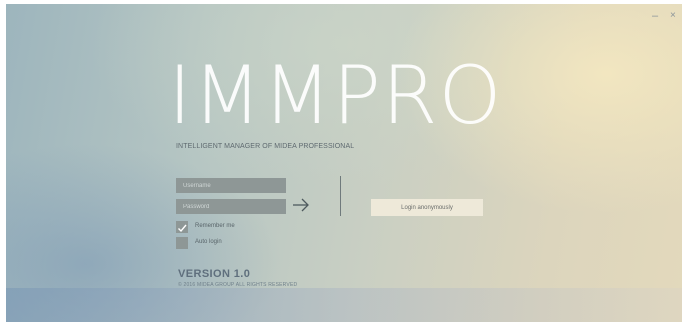 The image size is (685, 324). Describe the element at coordinates (301, 205) in the screenshot. I see `arrow-right-icon` at that location.